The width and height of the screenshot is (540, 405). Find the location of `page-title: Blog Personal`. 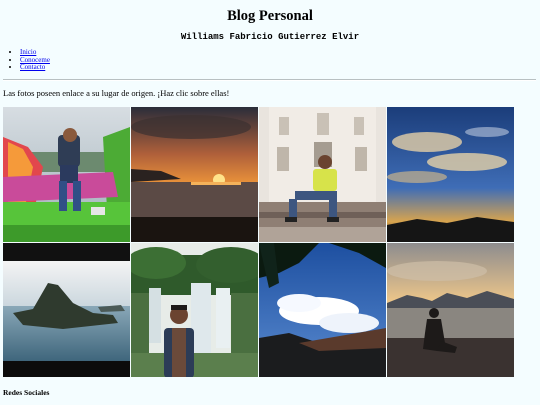

page-title: Blog Personal is located at coordinates (270, 16).